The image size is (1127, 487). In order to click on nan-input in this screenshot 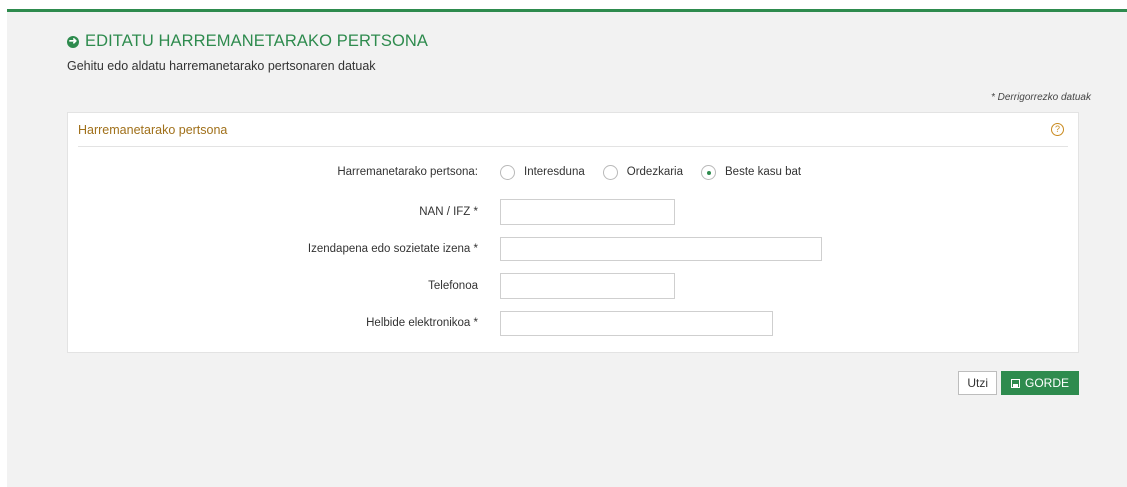, I will do `click(587, 212)`.